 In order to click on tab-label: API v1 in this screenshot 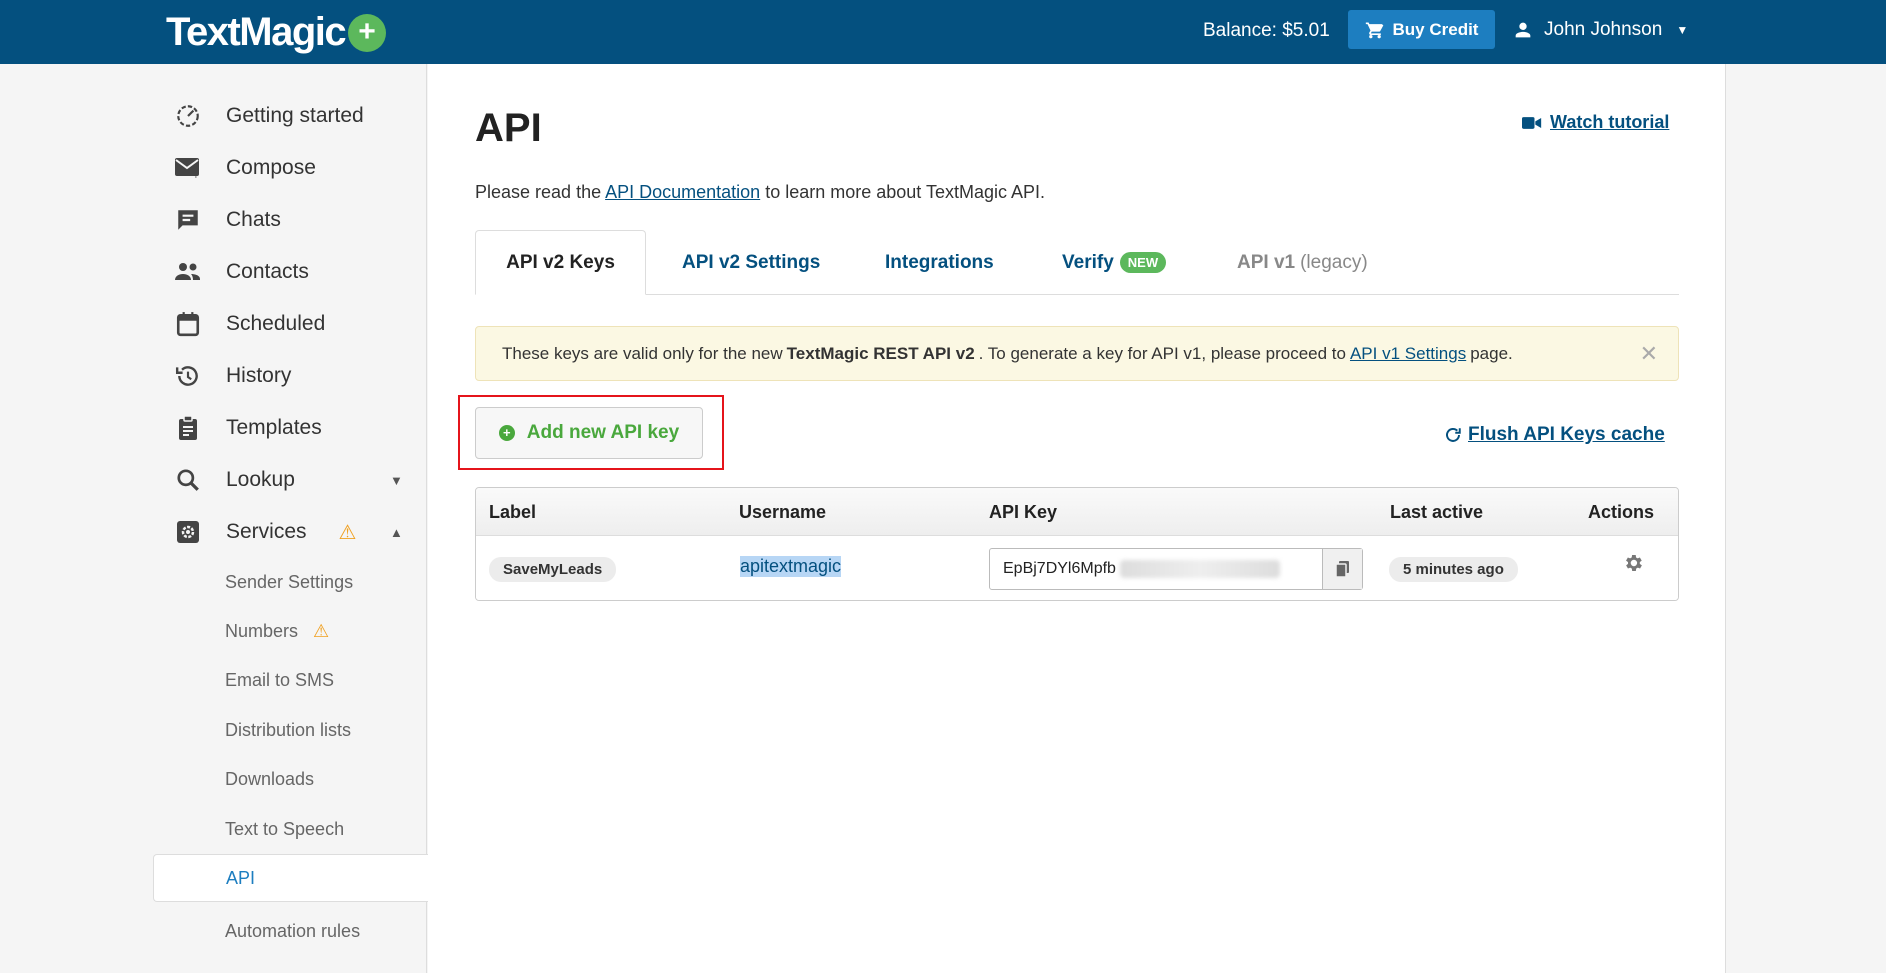, I will do `click(1266, 262)`.